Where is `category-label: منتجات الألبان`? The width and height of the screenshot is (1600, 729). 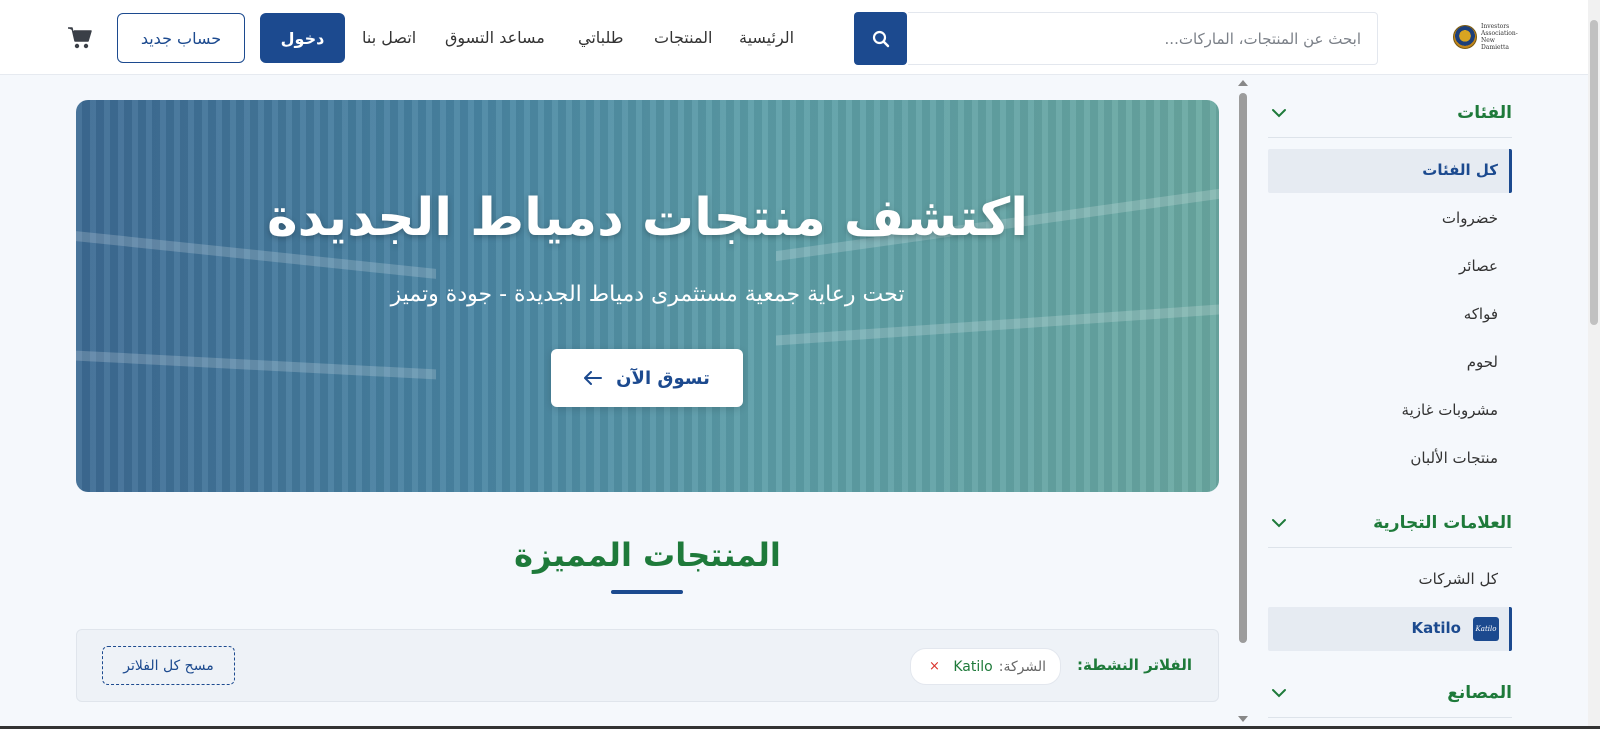 category-label: منتجات الألبان is located at coordinates (1454, 458).